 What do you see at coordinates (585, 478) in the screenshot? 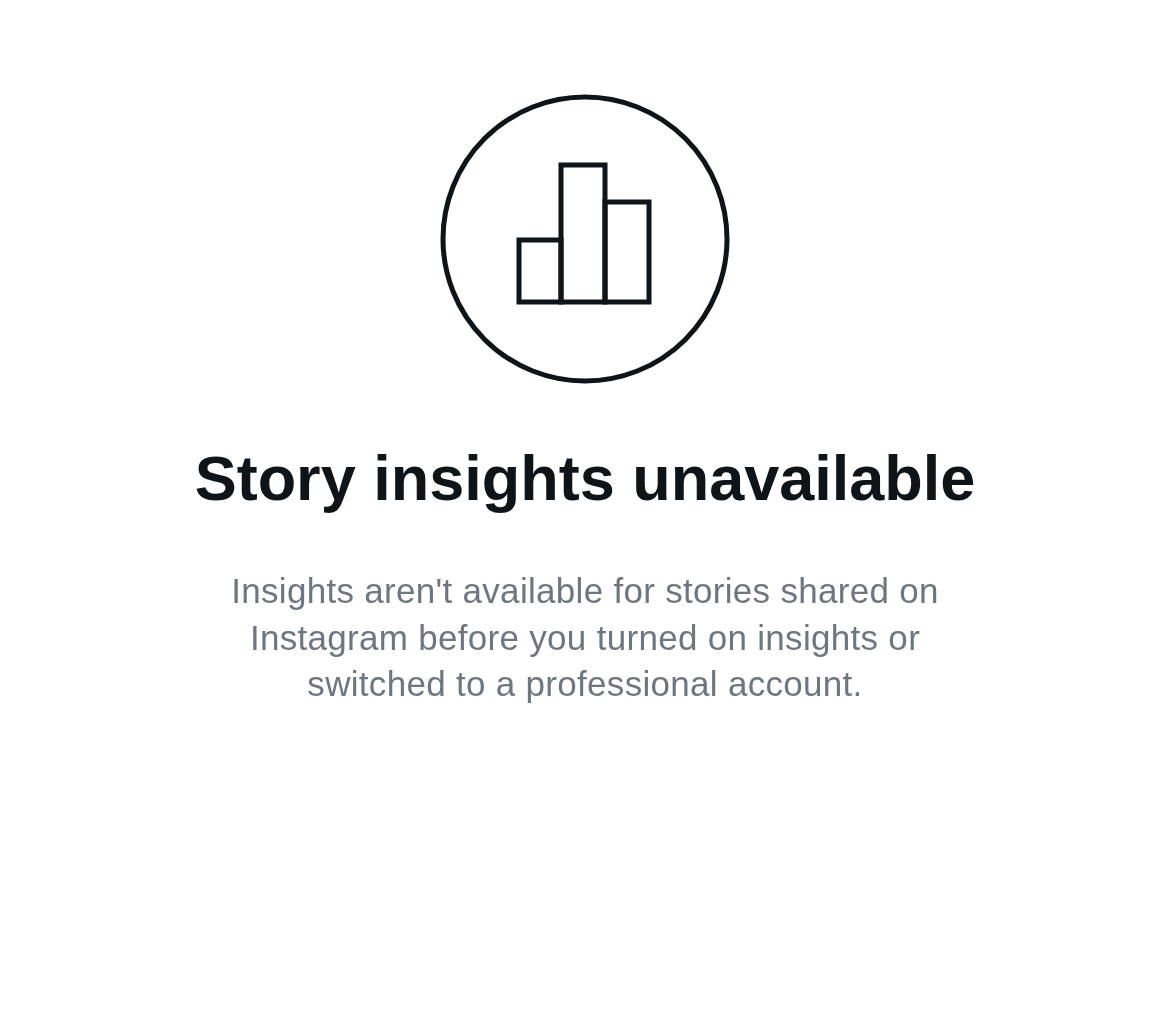
I see `empty-state-title: Story insights unavailable` at bounding box center [585, 478].